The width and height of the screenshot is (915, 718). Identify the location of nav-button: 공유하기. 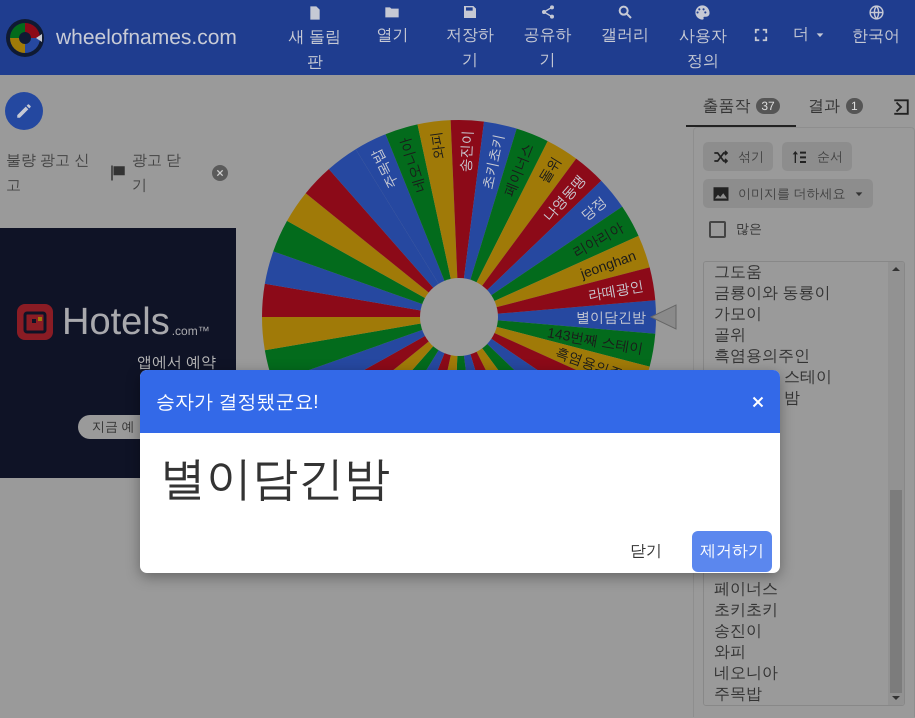
(547, 36).